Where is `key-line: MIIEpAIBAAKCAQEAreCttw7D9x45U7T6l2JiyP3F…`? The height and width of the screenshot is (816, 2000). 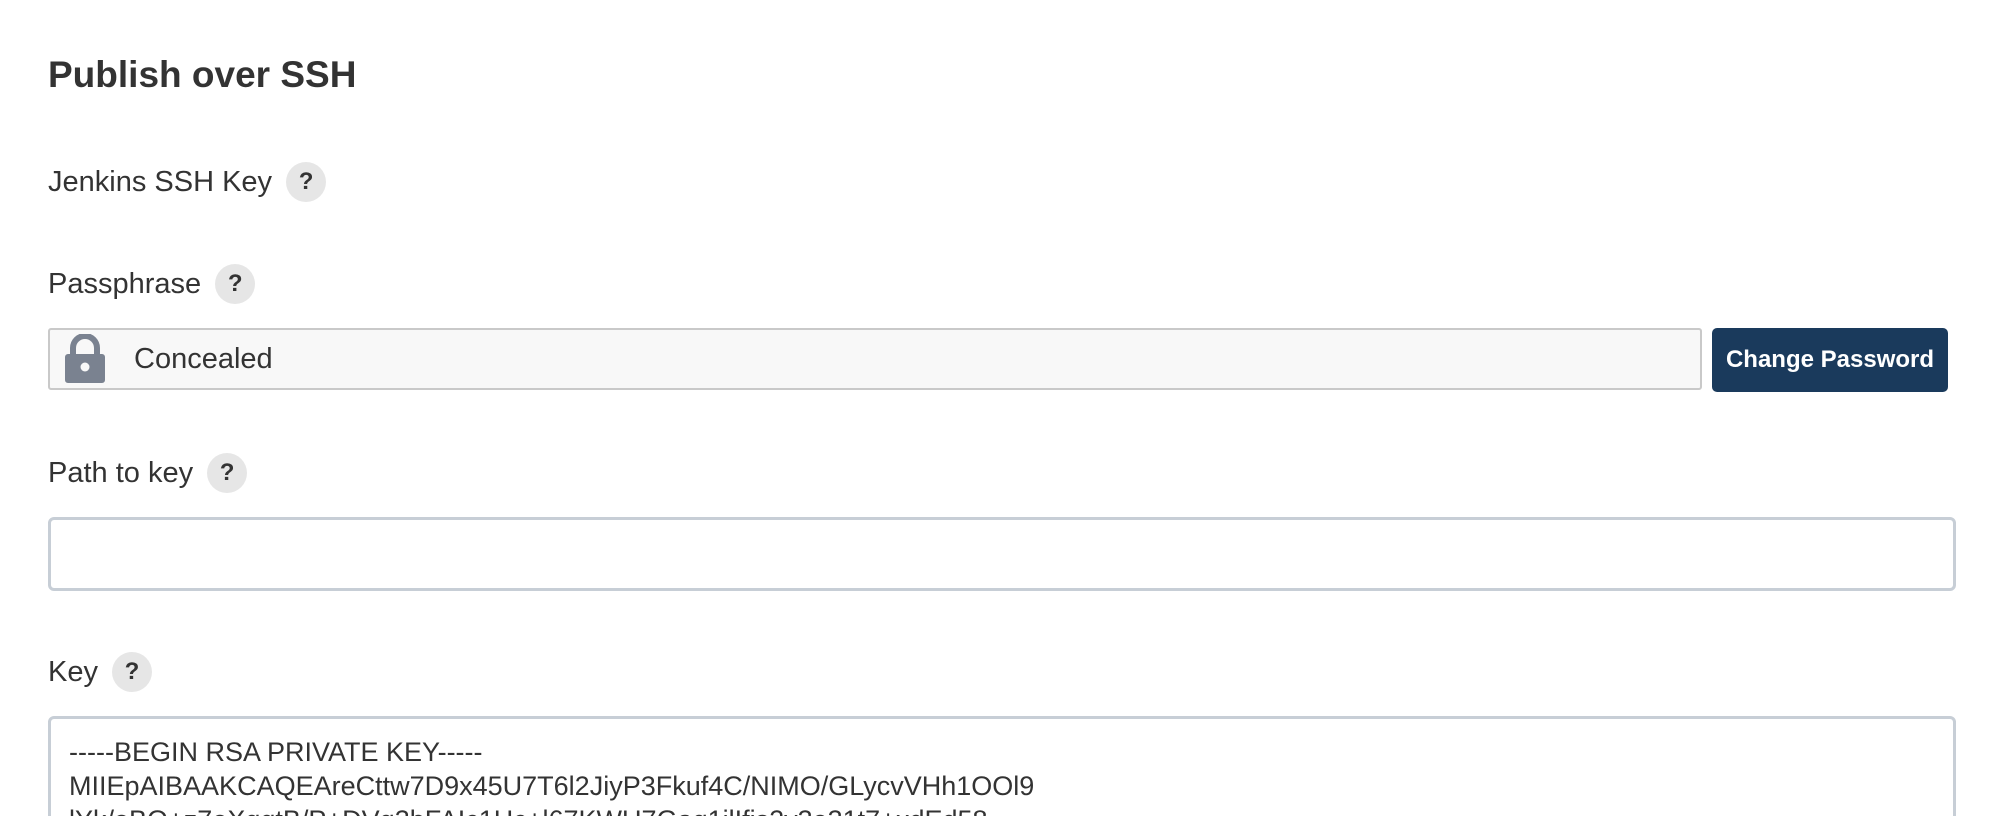
key-line: MIIEpAIBAAKCAQEAreCttw7D9x45U7T6l2JiyP3F… is located at coordinates (552, 786).